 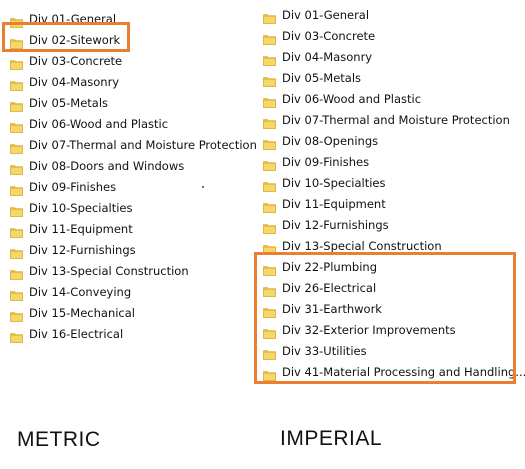 I want to click on metric-folder-item: Div 06-Wood and Plastic, so click(x=128, y=123).